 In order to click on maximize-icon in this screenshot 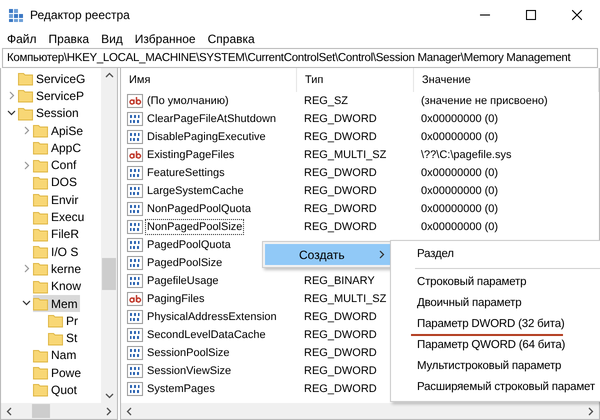, I will do `click(531, 15)`.